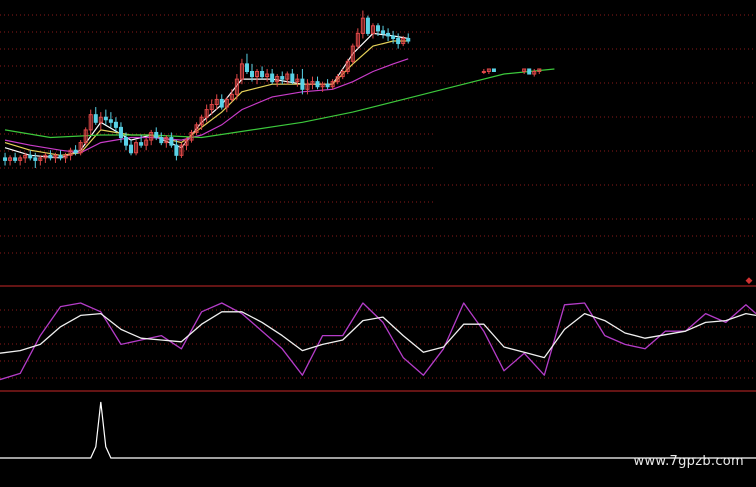 Image resolution: width=756 pixels, height=487 pixels. Describe the element at coordinates (378, 335) in the screenshot. I see `oscillator-osc-slow-line` at that location.